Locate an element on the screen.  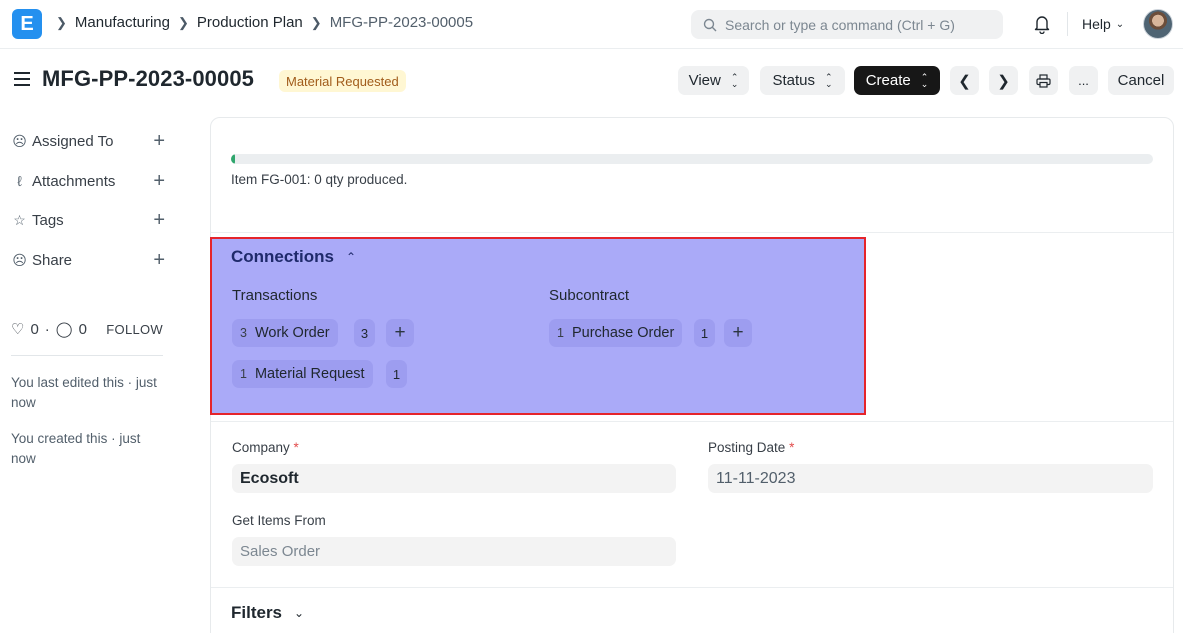
tag-icon: ☆ is located at coordinates (19, 219).